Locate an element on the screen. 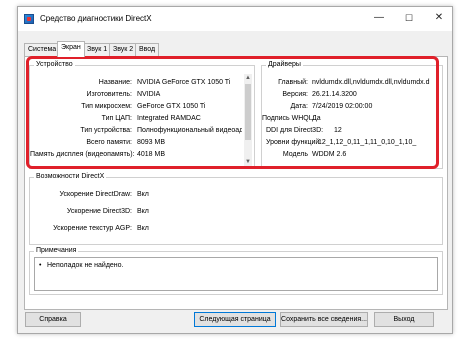 The width and height of the screenshot is (474, 344). driver-row-version: Версия: 26.21.14.3200 is located at coordinates (352, 95).